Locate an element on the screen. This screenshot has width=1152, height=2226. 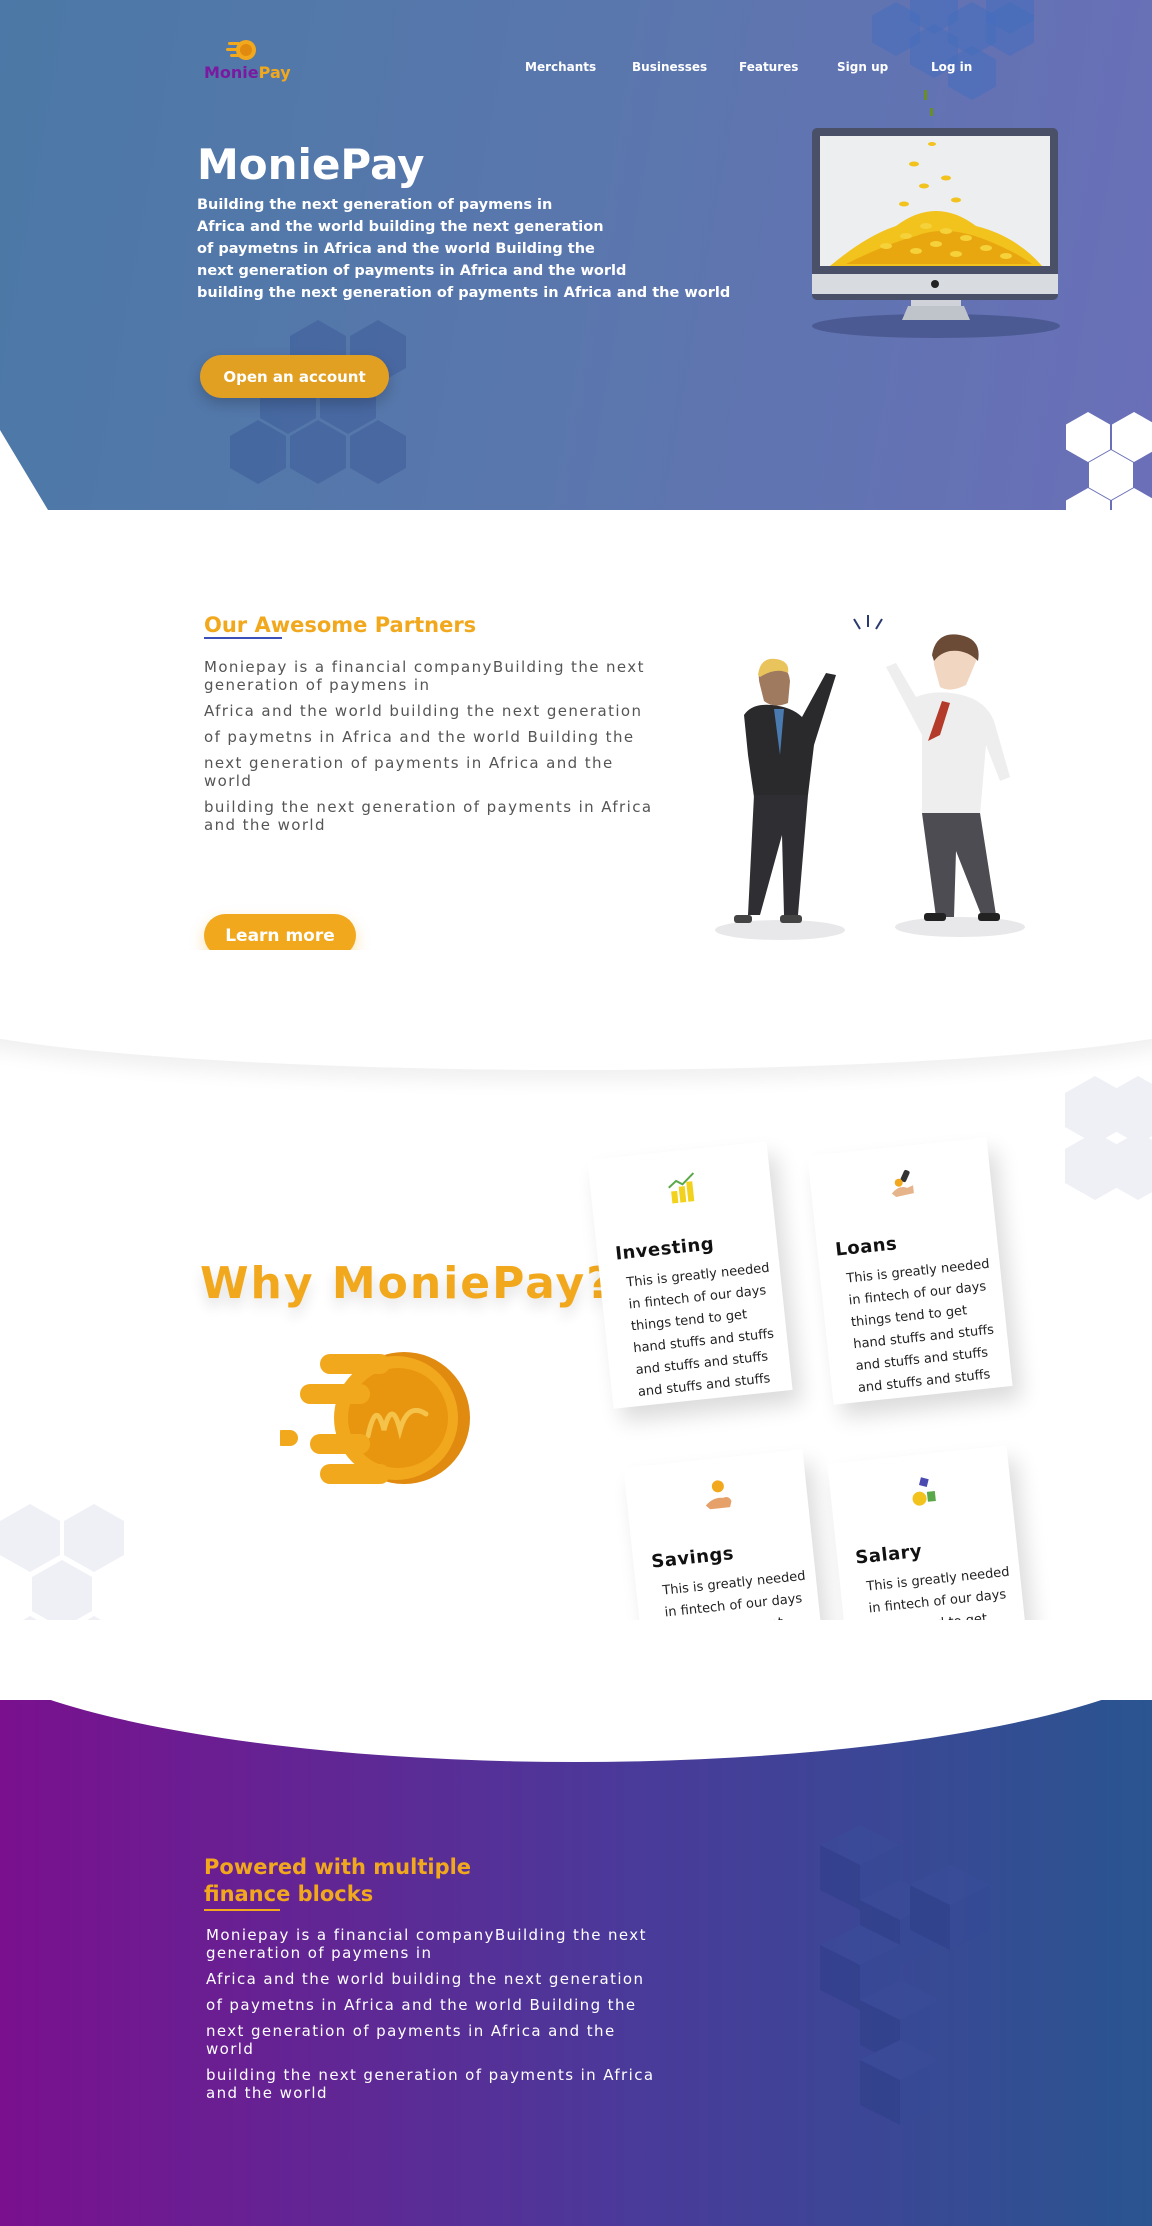
moniepay-coin-icon is located at coordinates (375, 1418).